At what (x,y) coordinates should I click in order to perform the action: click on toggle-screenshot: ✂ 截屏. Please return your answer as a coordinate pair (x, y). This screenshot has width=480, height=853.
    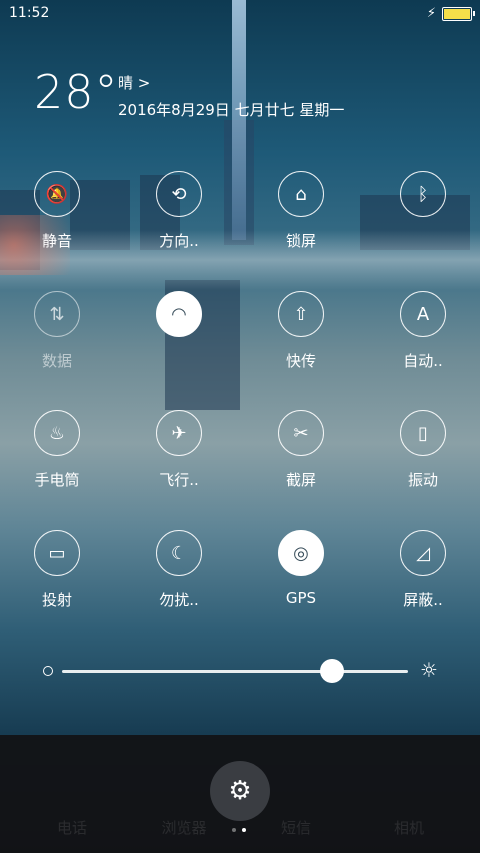
    Looking at the image, I should click on (301, 450).